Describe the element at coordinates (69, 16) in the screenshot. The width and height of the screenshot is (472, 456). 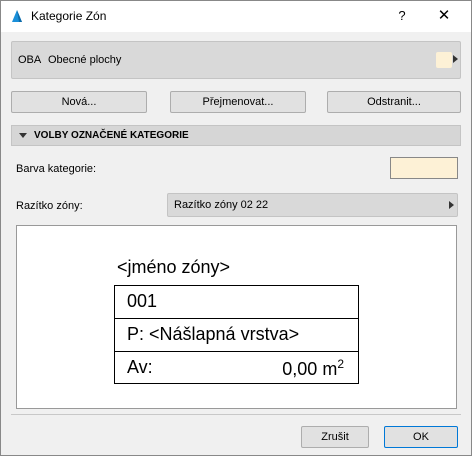
I see `window-title: Kategorie Zón` at that location.